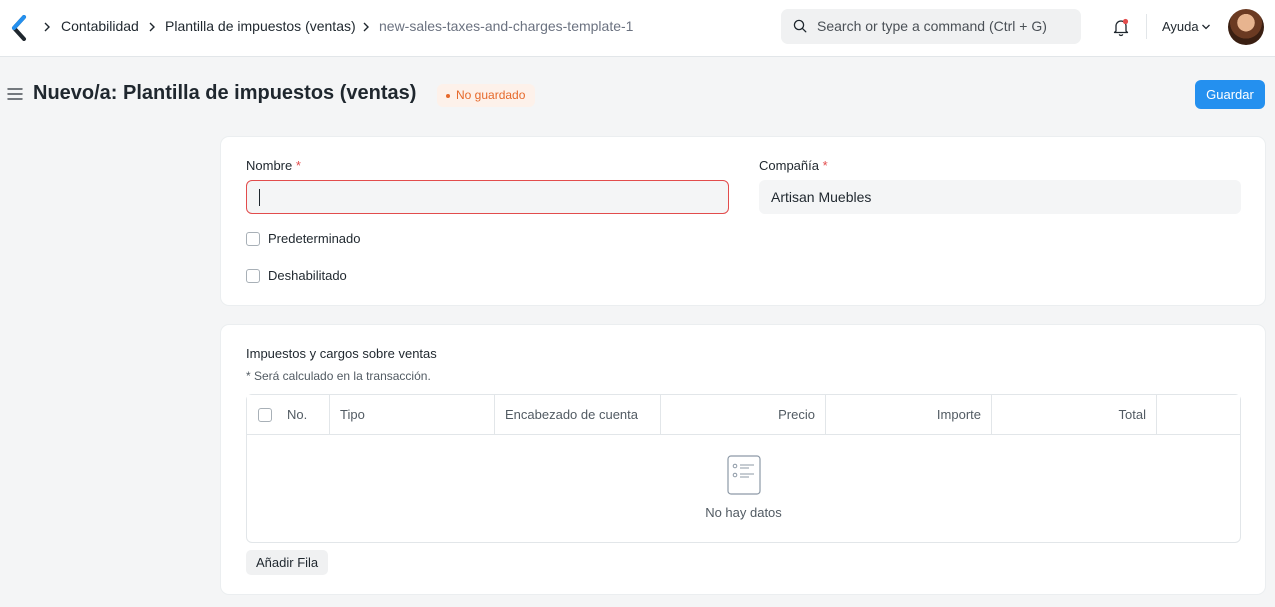  What do you see at coordinates (578, 415) in the screenshot?
I see `column-encabezado: Encabezado de cuenta` at bounding box center [578, 415].